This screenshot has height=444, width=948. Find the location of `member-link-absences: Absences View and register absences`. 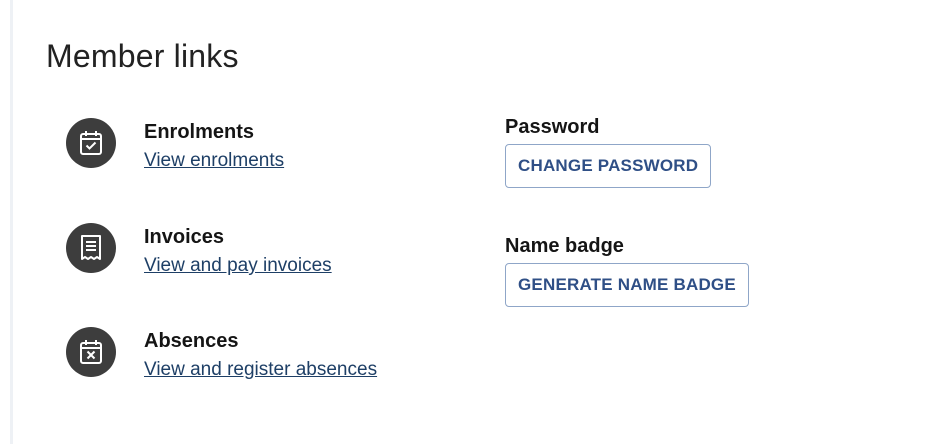

member-link-absences: Absences View and register absences is located at coordinates (221, 354).